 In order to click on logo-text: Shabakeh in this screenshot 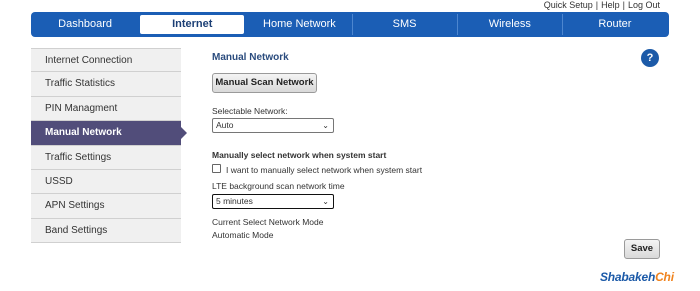, I will do `click(628, 277)`.